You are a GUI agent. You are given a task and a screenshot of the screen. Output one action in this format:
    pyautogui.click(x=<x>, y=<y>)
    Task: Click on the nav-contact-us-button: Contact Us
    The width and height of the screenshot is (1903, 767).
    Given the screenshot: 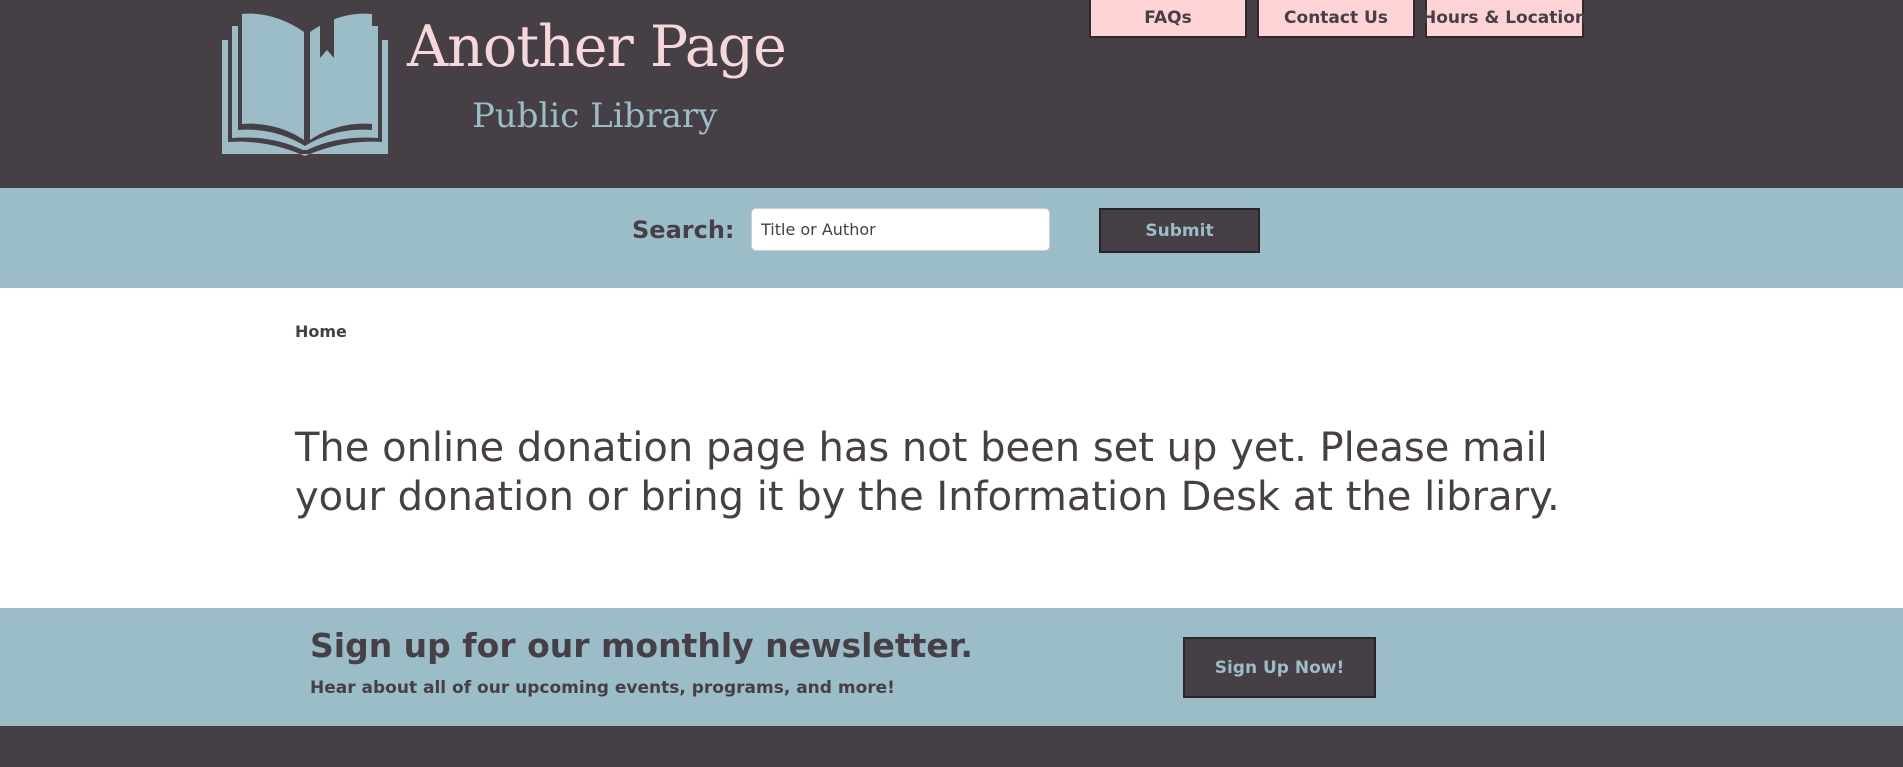 What is the action you would take?
    pyautogui.click(x=1336, y=19)
    